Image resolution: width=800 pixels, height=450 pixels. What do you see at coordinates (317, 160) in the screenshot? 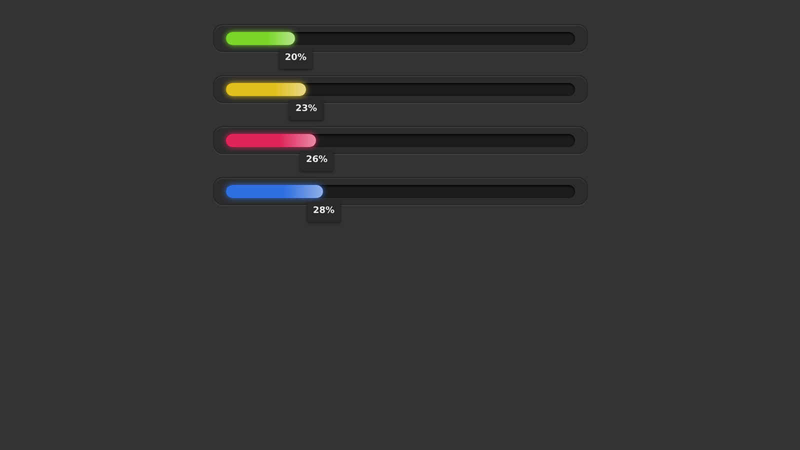
I see `percent-tooltip: 26%` at bounding box center [317, 160].